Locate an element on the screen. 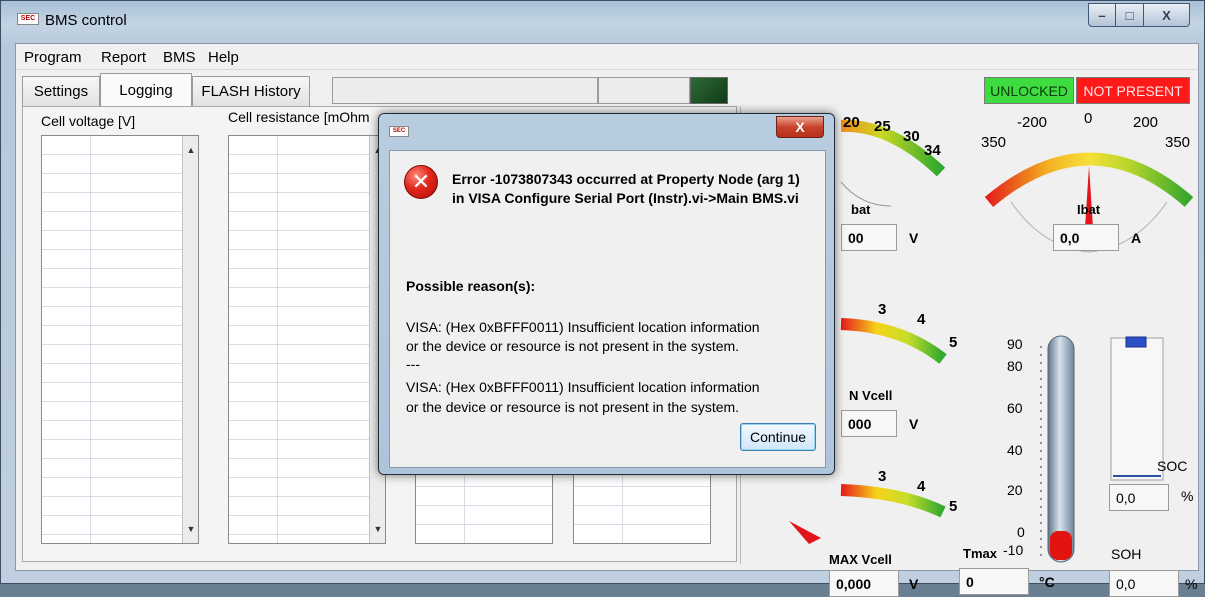  ubat-unit: V is located at coordinates (914, 238).